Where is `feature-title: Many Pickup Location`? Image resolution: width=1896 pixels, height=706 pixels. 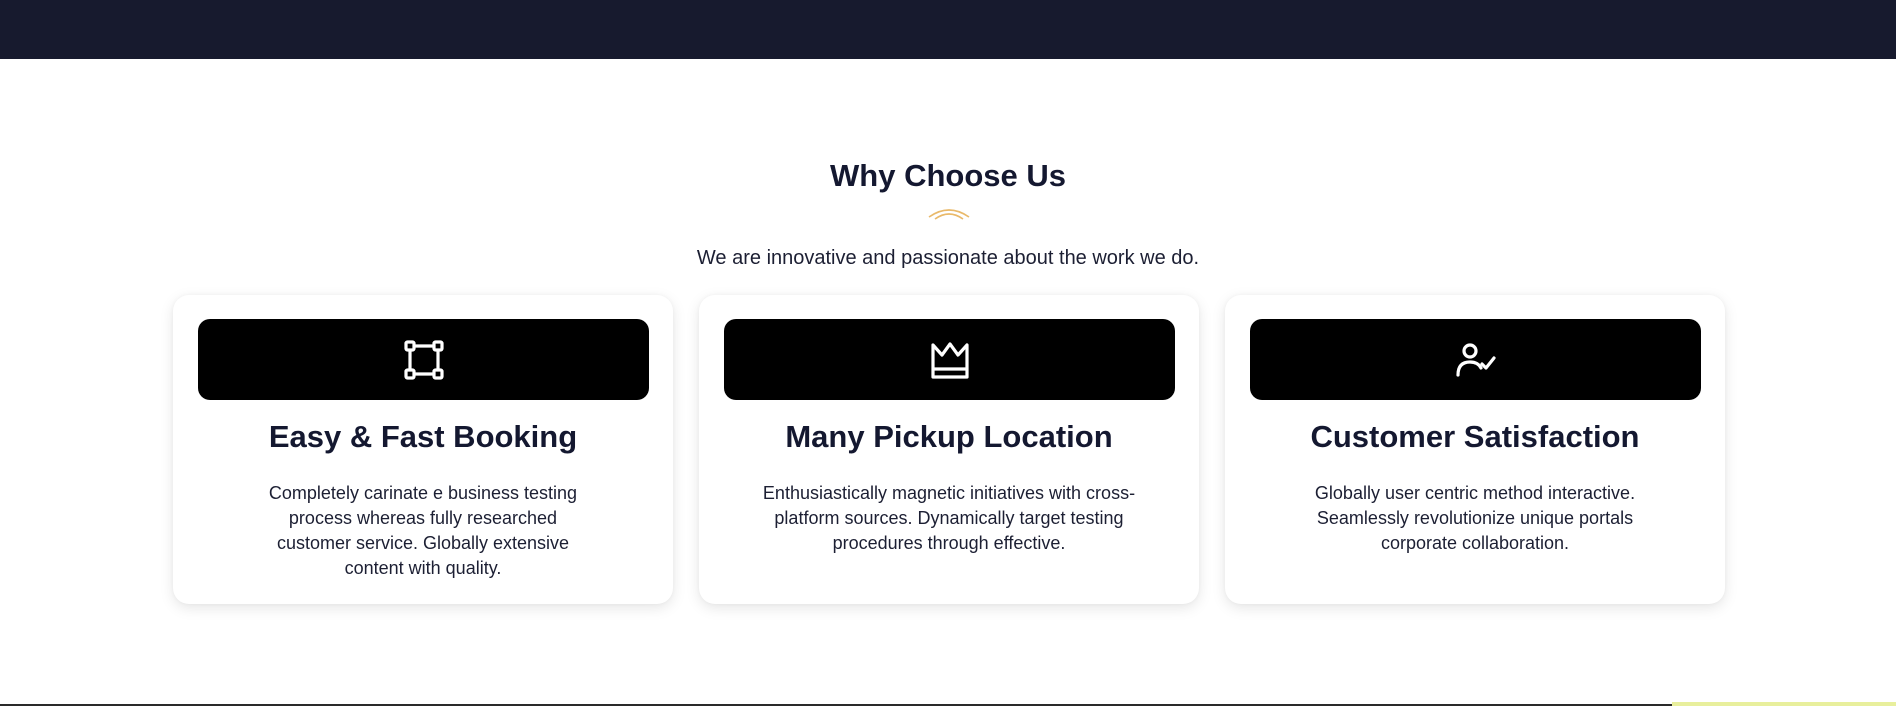 feature-title: Many Pickup Location is located at coordinates (949, 436).